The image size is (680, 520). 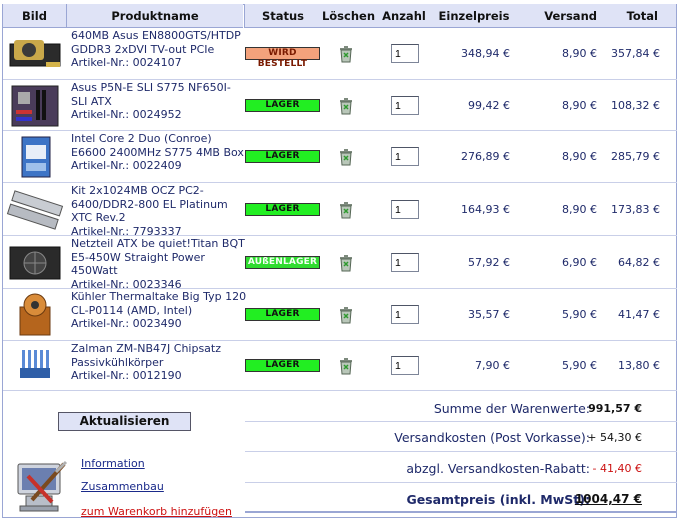 What do you see at coordinates (558, 16) in the screenshot?
I see `header-versand: Versand` at bounding box center [558, 16].